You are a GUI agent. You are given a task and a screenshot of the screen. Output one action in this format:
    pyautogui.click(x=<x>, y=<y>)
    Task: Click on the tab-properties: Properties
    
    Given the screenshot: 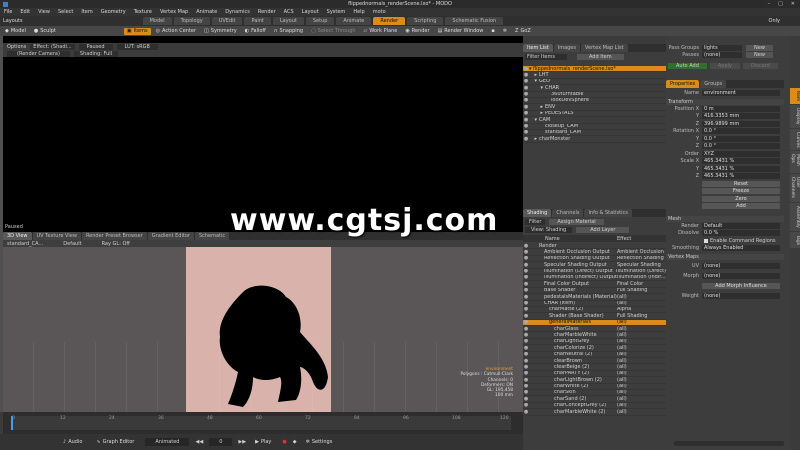 What is the action you would take?
    pyautogui.click(x=683, y=84)
    